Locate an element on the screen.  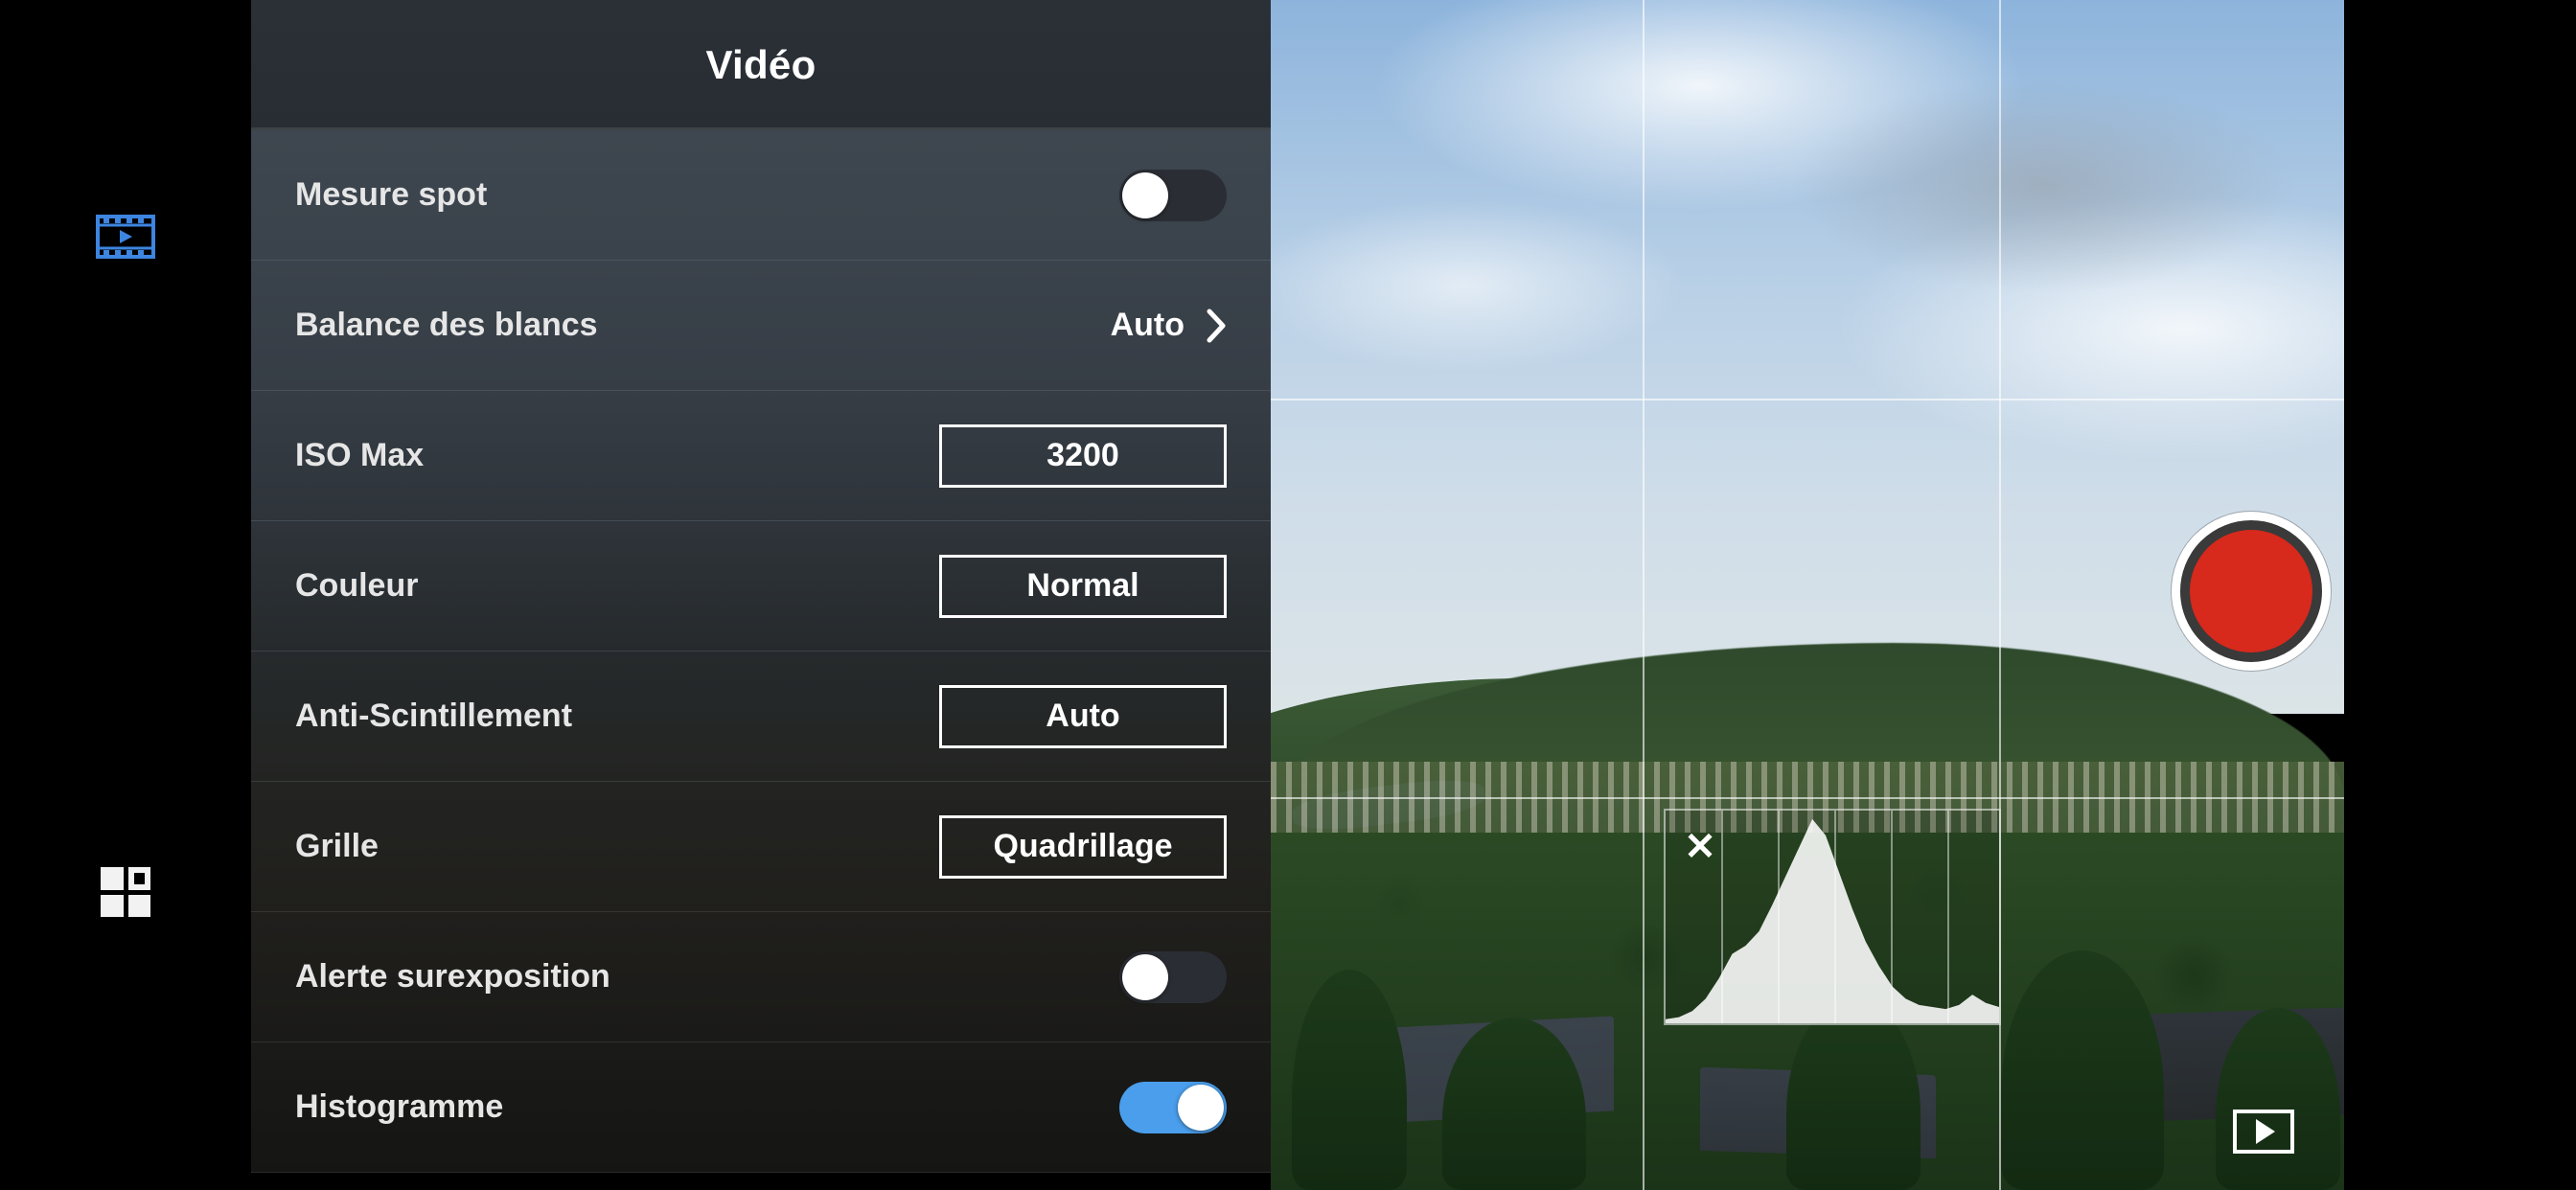
setting-row-grille: Grille Quadrillage is located at coordinates (761, 847).